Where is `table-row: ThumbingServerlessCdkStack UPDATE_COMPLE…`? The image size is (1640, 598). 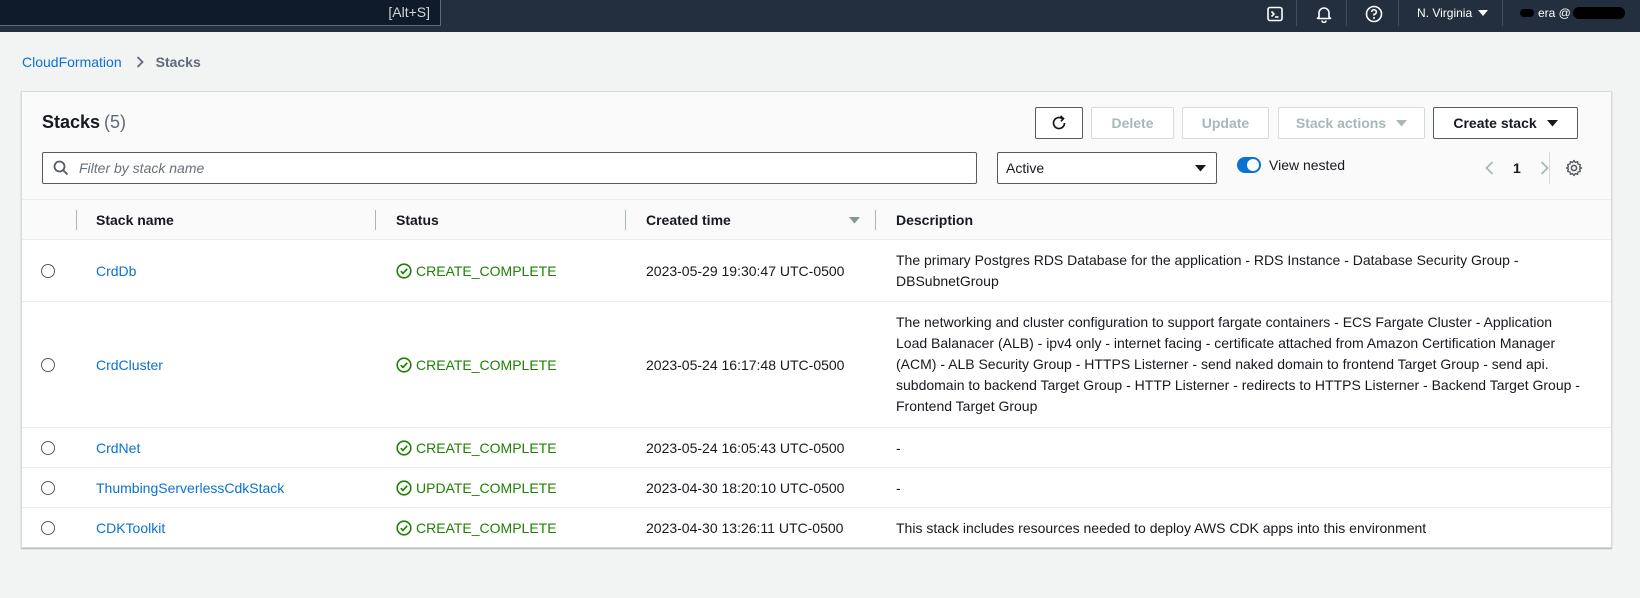
table-row: ThumbingServerlessCdkStack UPDATE_COMPLE… is located at coordinates (816, 488).